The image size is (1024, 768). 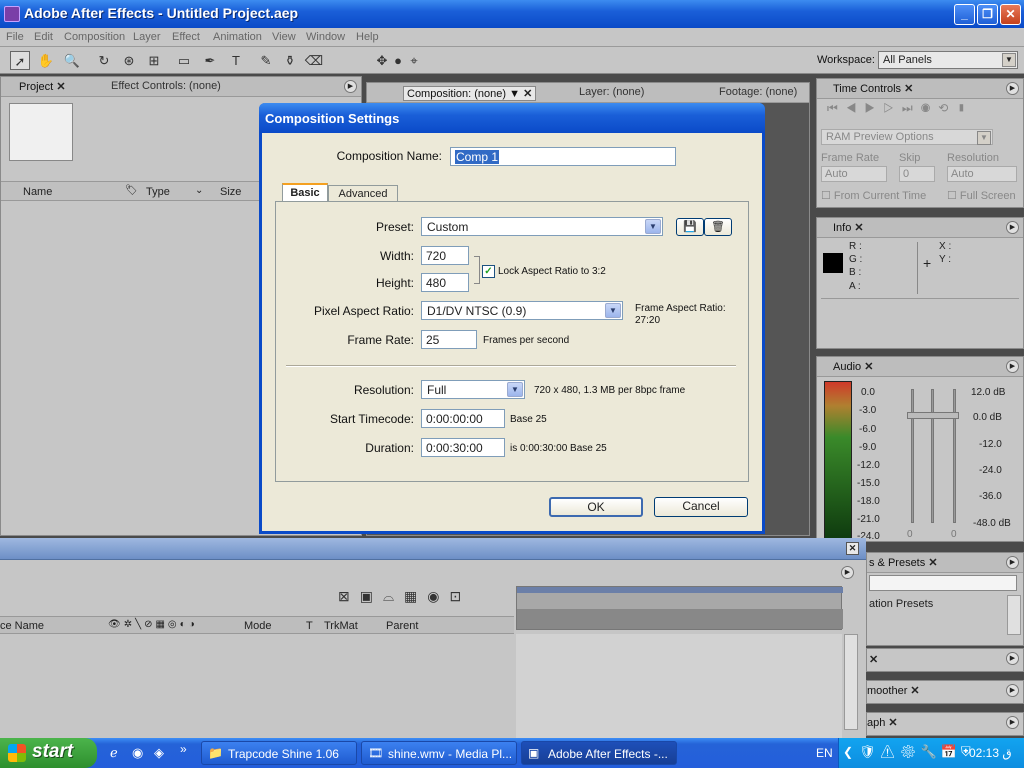 What do you see at coordinates (853, 366) in the screenshot?
I see `tab-audio: Audio ✕` at bounding box center [853, 366].